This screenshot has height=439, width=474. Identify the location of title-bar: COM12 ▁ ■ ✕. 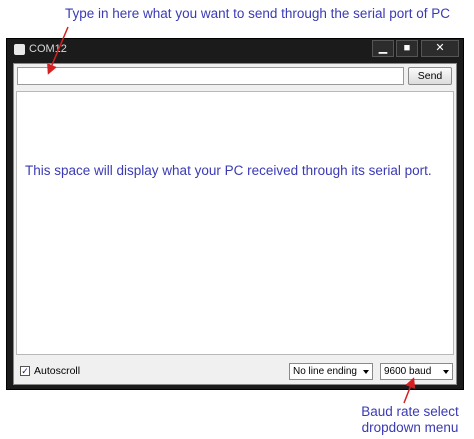
(235, 49).